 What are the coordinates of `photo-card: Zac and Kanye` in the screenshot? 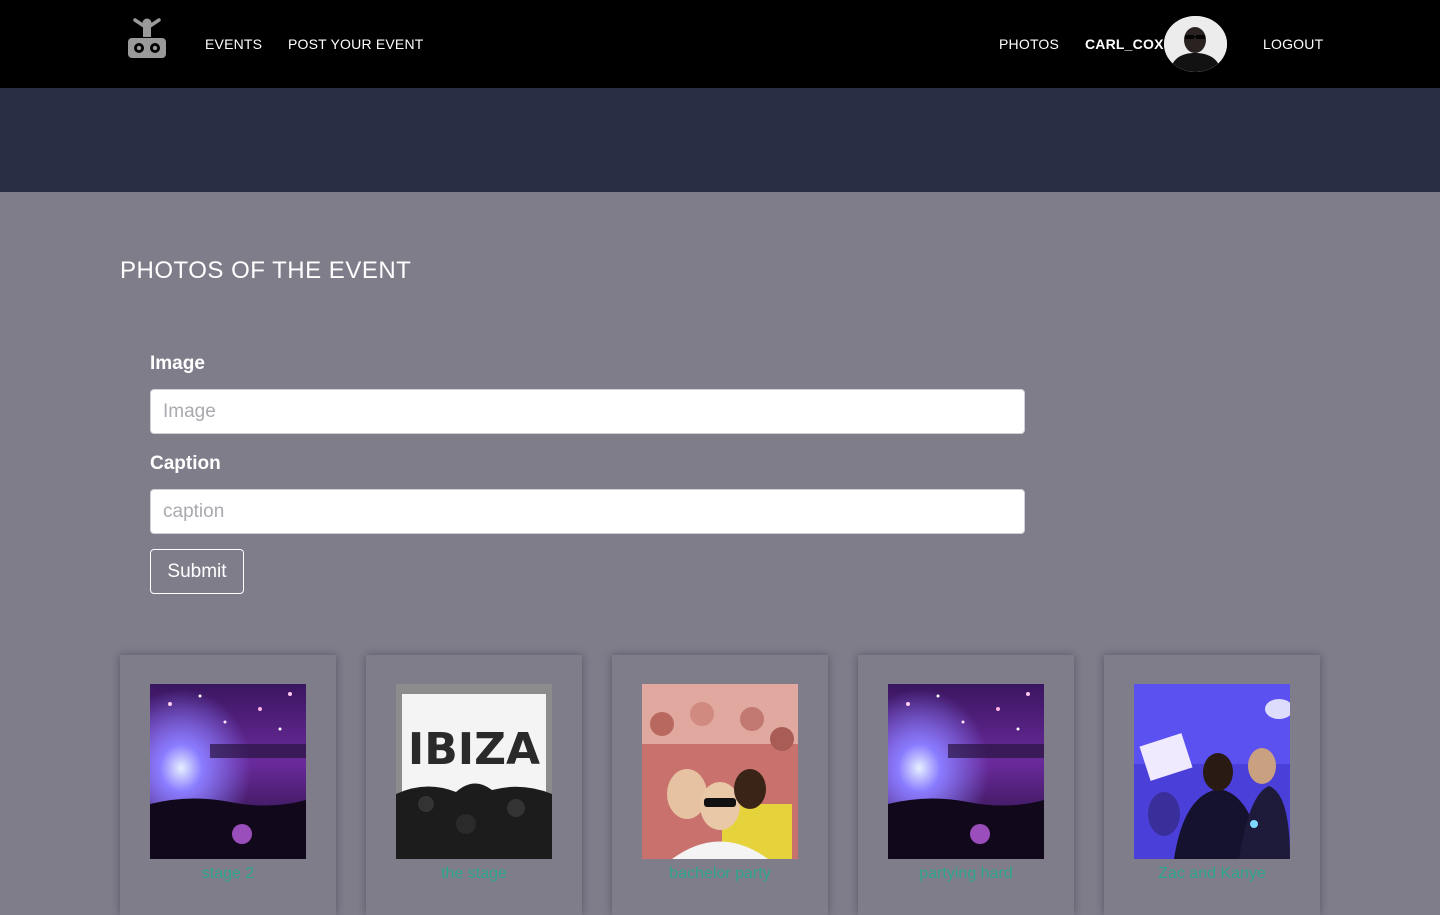 It's located at (1212, 785).